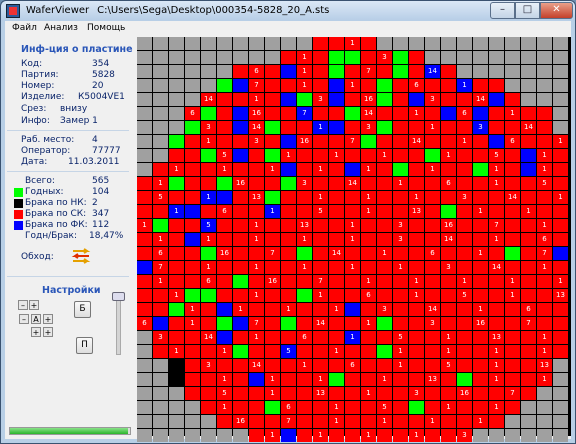 The width and height of the screenshot is (576, 444). Describe the element at coordinates (464, 85) in the screenshot. I see `fk-defect-die: 1` at that location.